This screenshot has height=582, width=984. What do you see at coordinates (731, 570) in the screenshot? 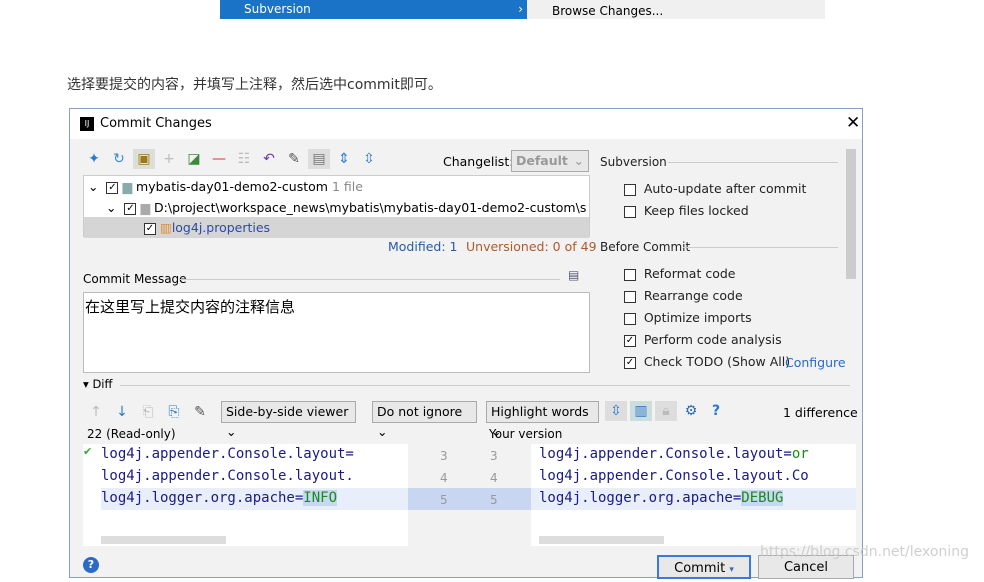
I see `dropdown-arrow-icon: ▾` at bounding box center [731, 570].